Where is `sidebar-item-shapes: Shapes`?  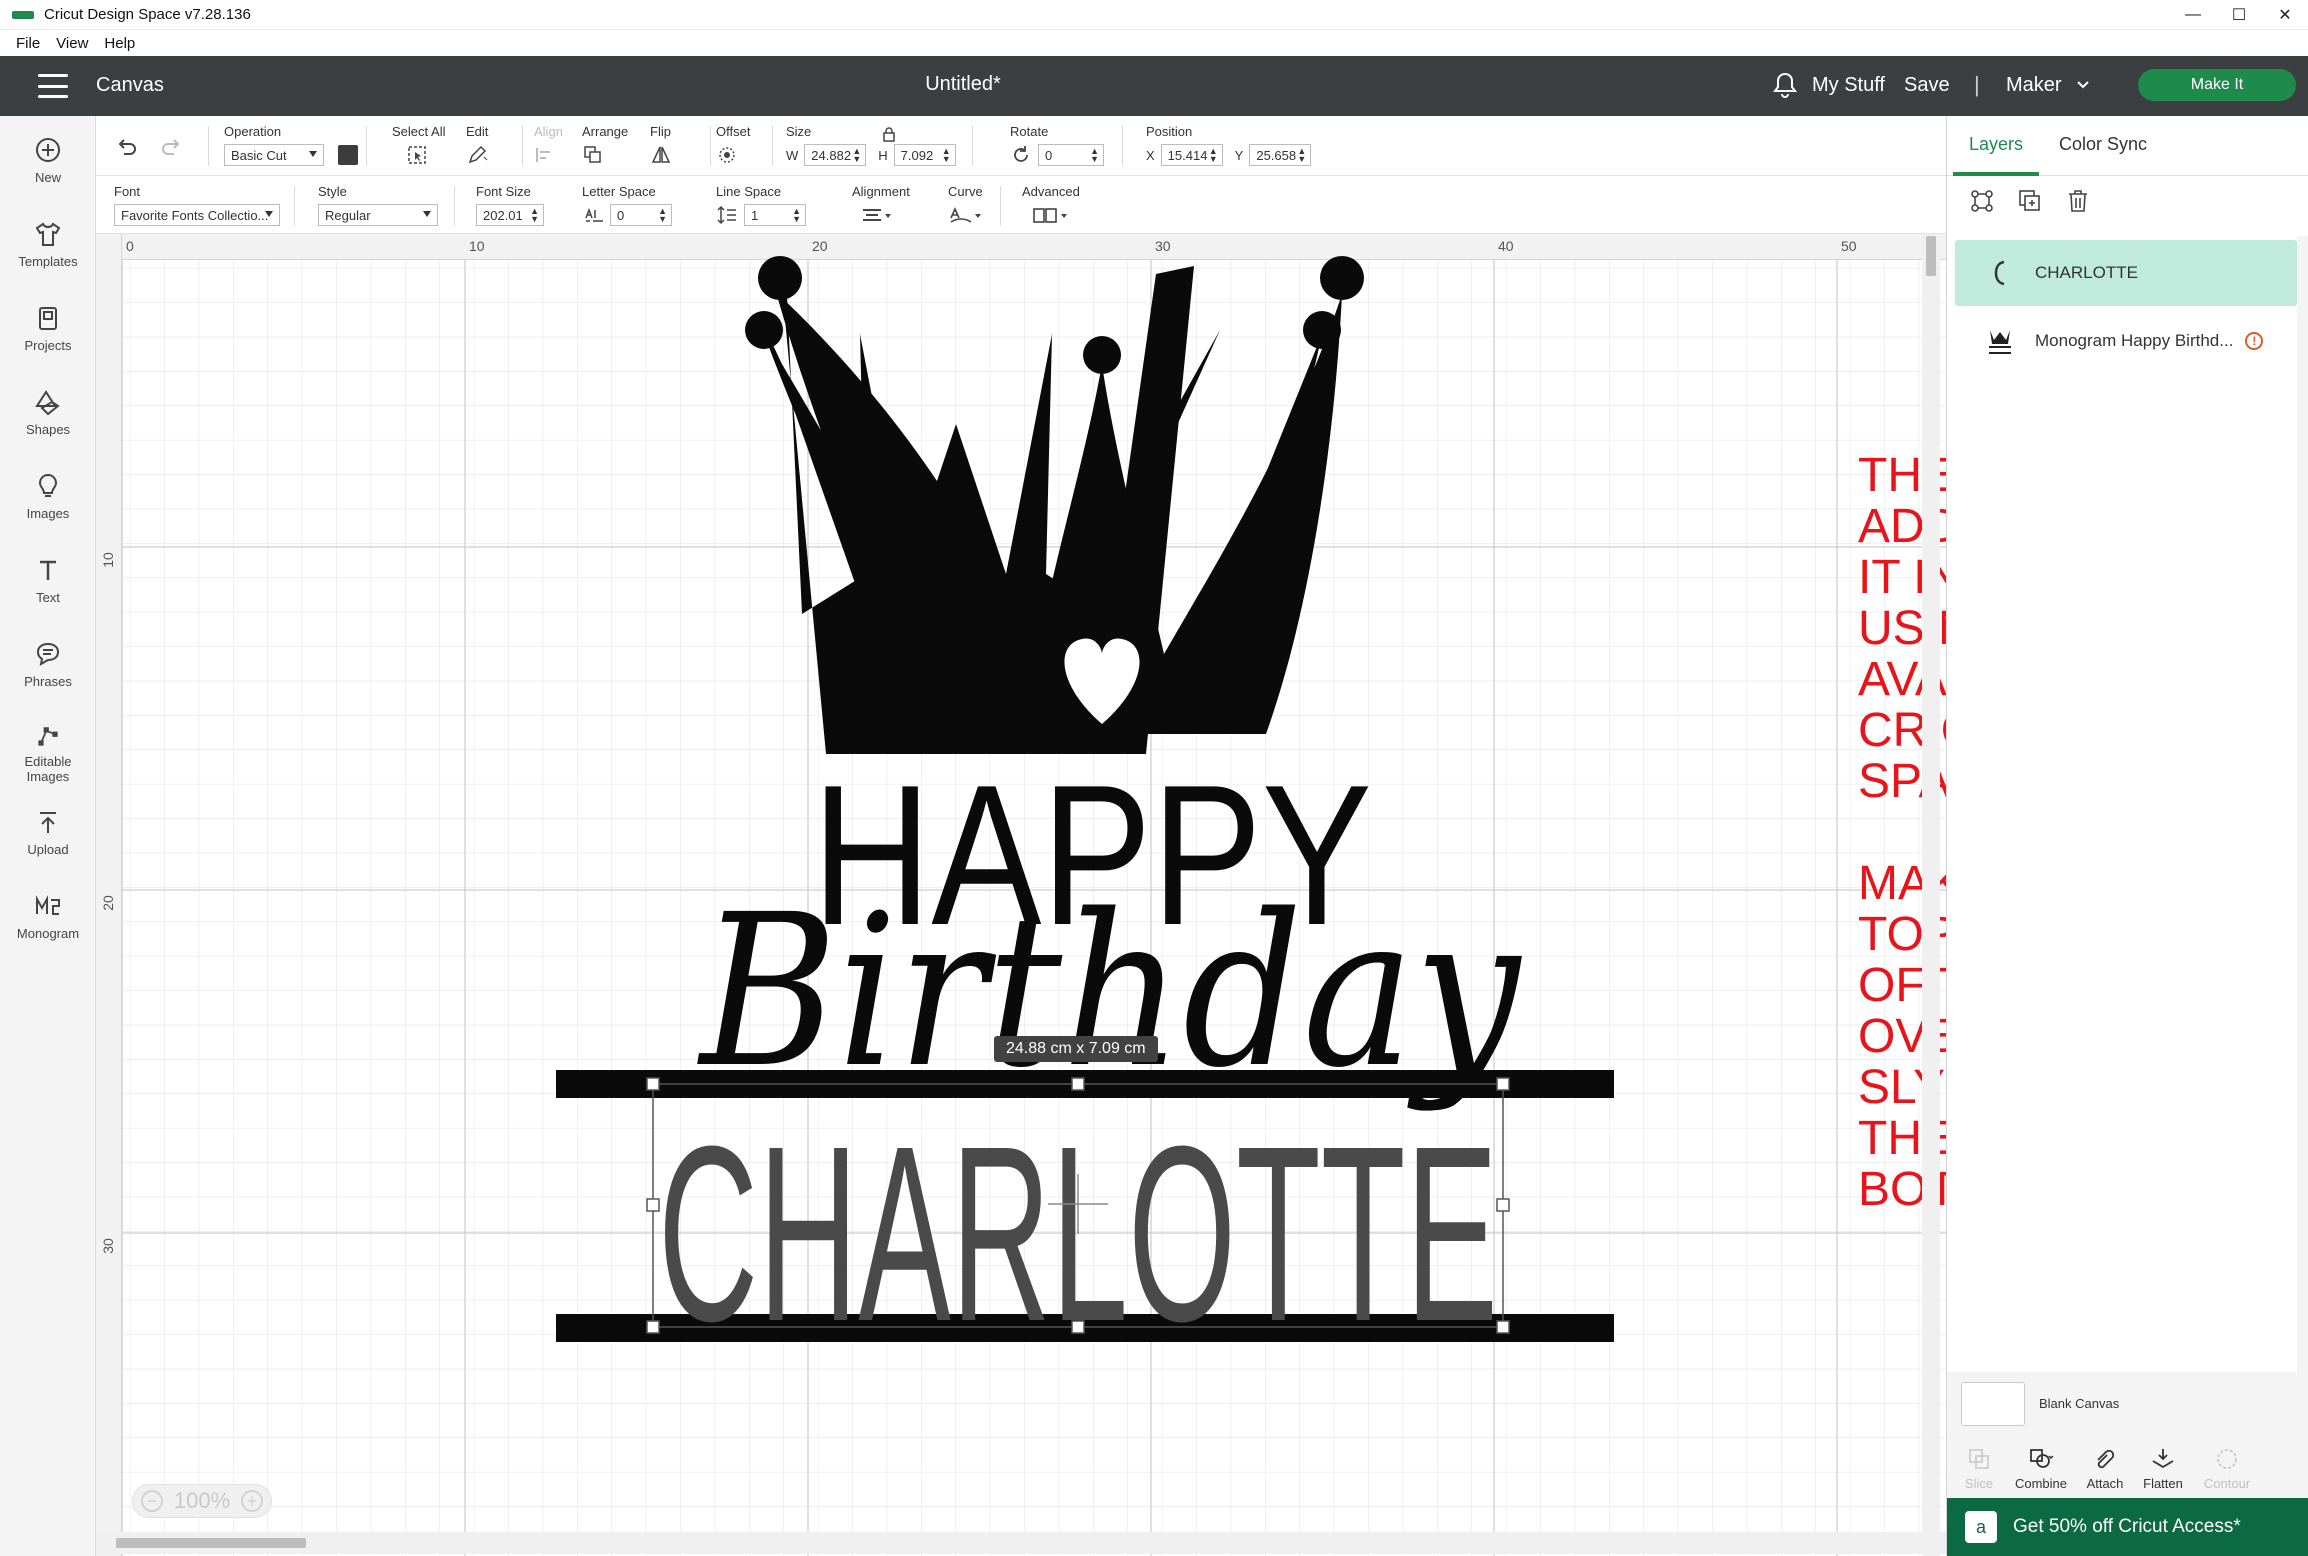
sidebar-item-shapes: Shapes is located at coordinates (48, 413).